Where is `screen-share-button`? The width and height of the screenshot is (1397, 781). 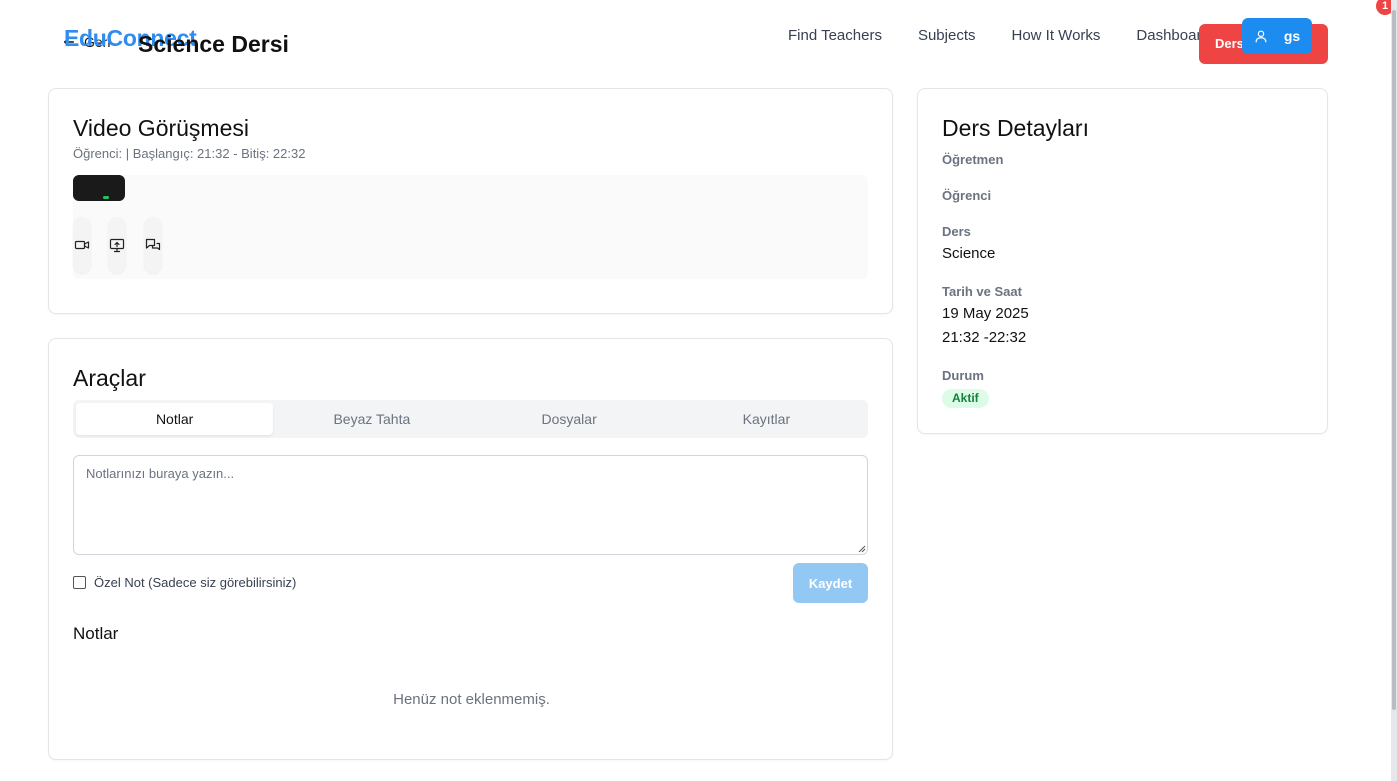
screen-share-button is located at coordinates (117, 245).